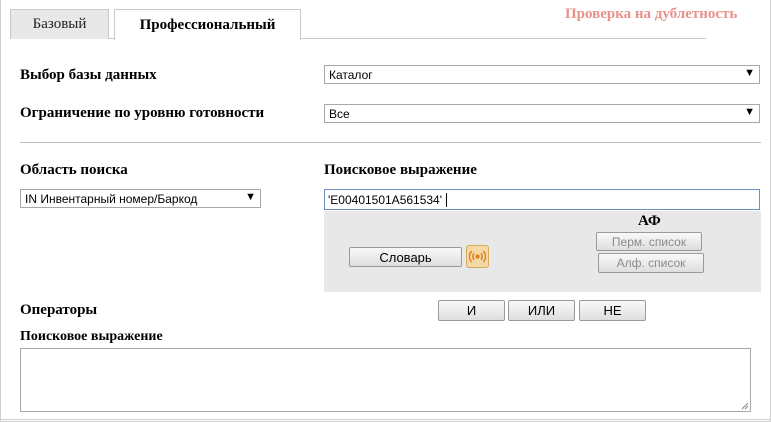 Image resolution: width=771 pixels, height=422 pixels. I want to click on duplicate-check-link: Проверка на дублетность, so click(651, 14).